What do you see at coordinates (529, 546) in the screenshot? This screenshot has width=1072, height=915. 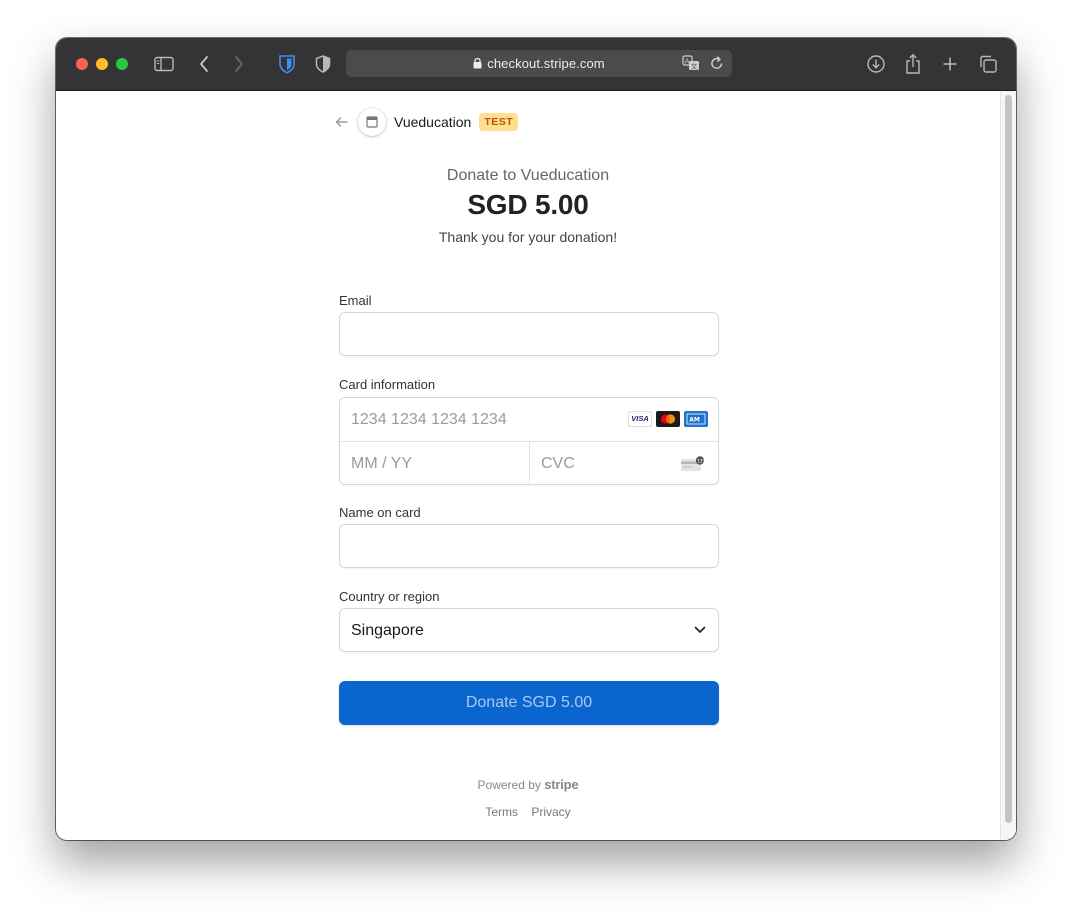 I see `name-on-card-field` at bounding box center [529, 546].